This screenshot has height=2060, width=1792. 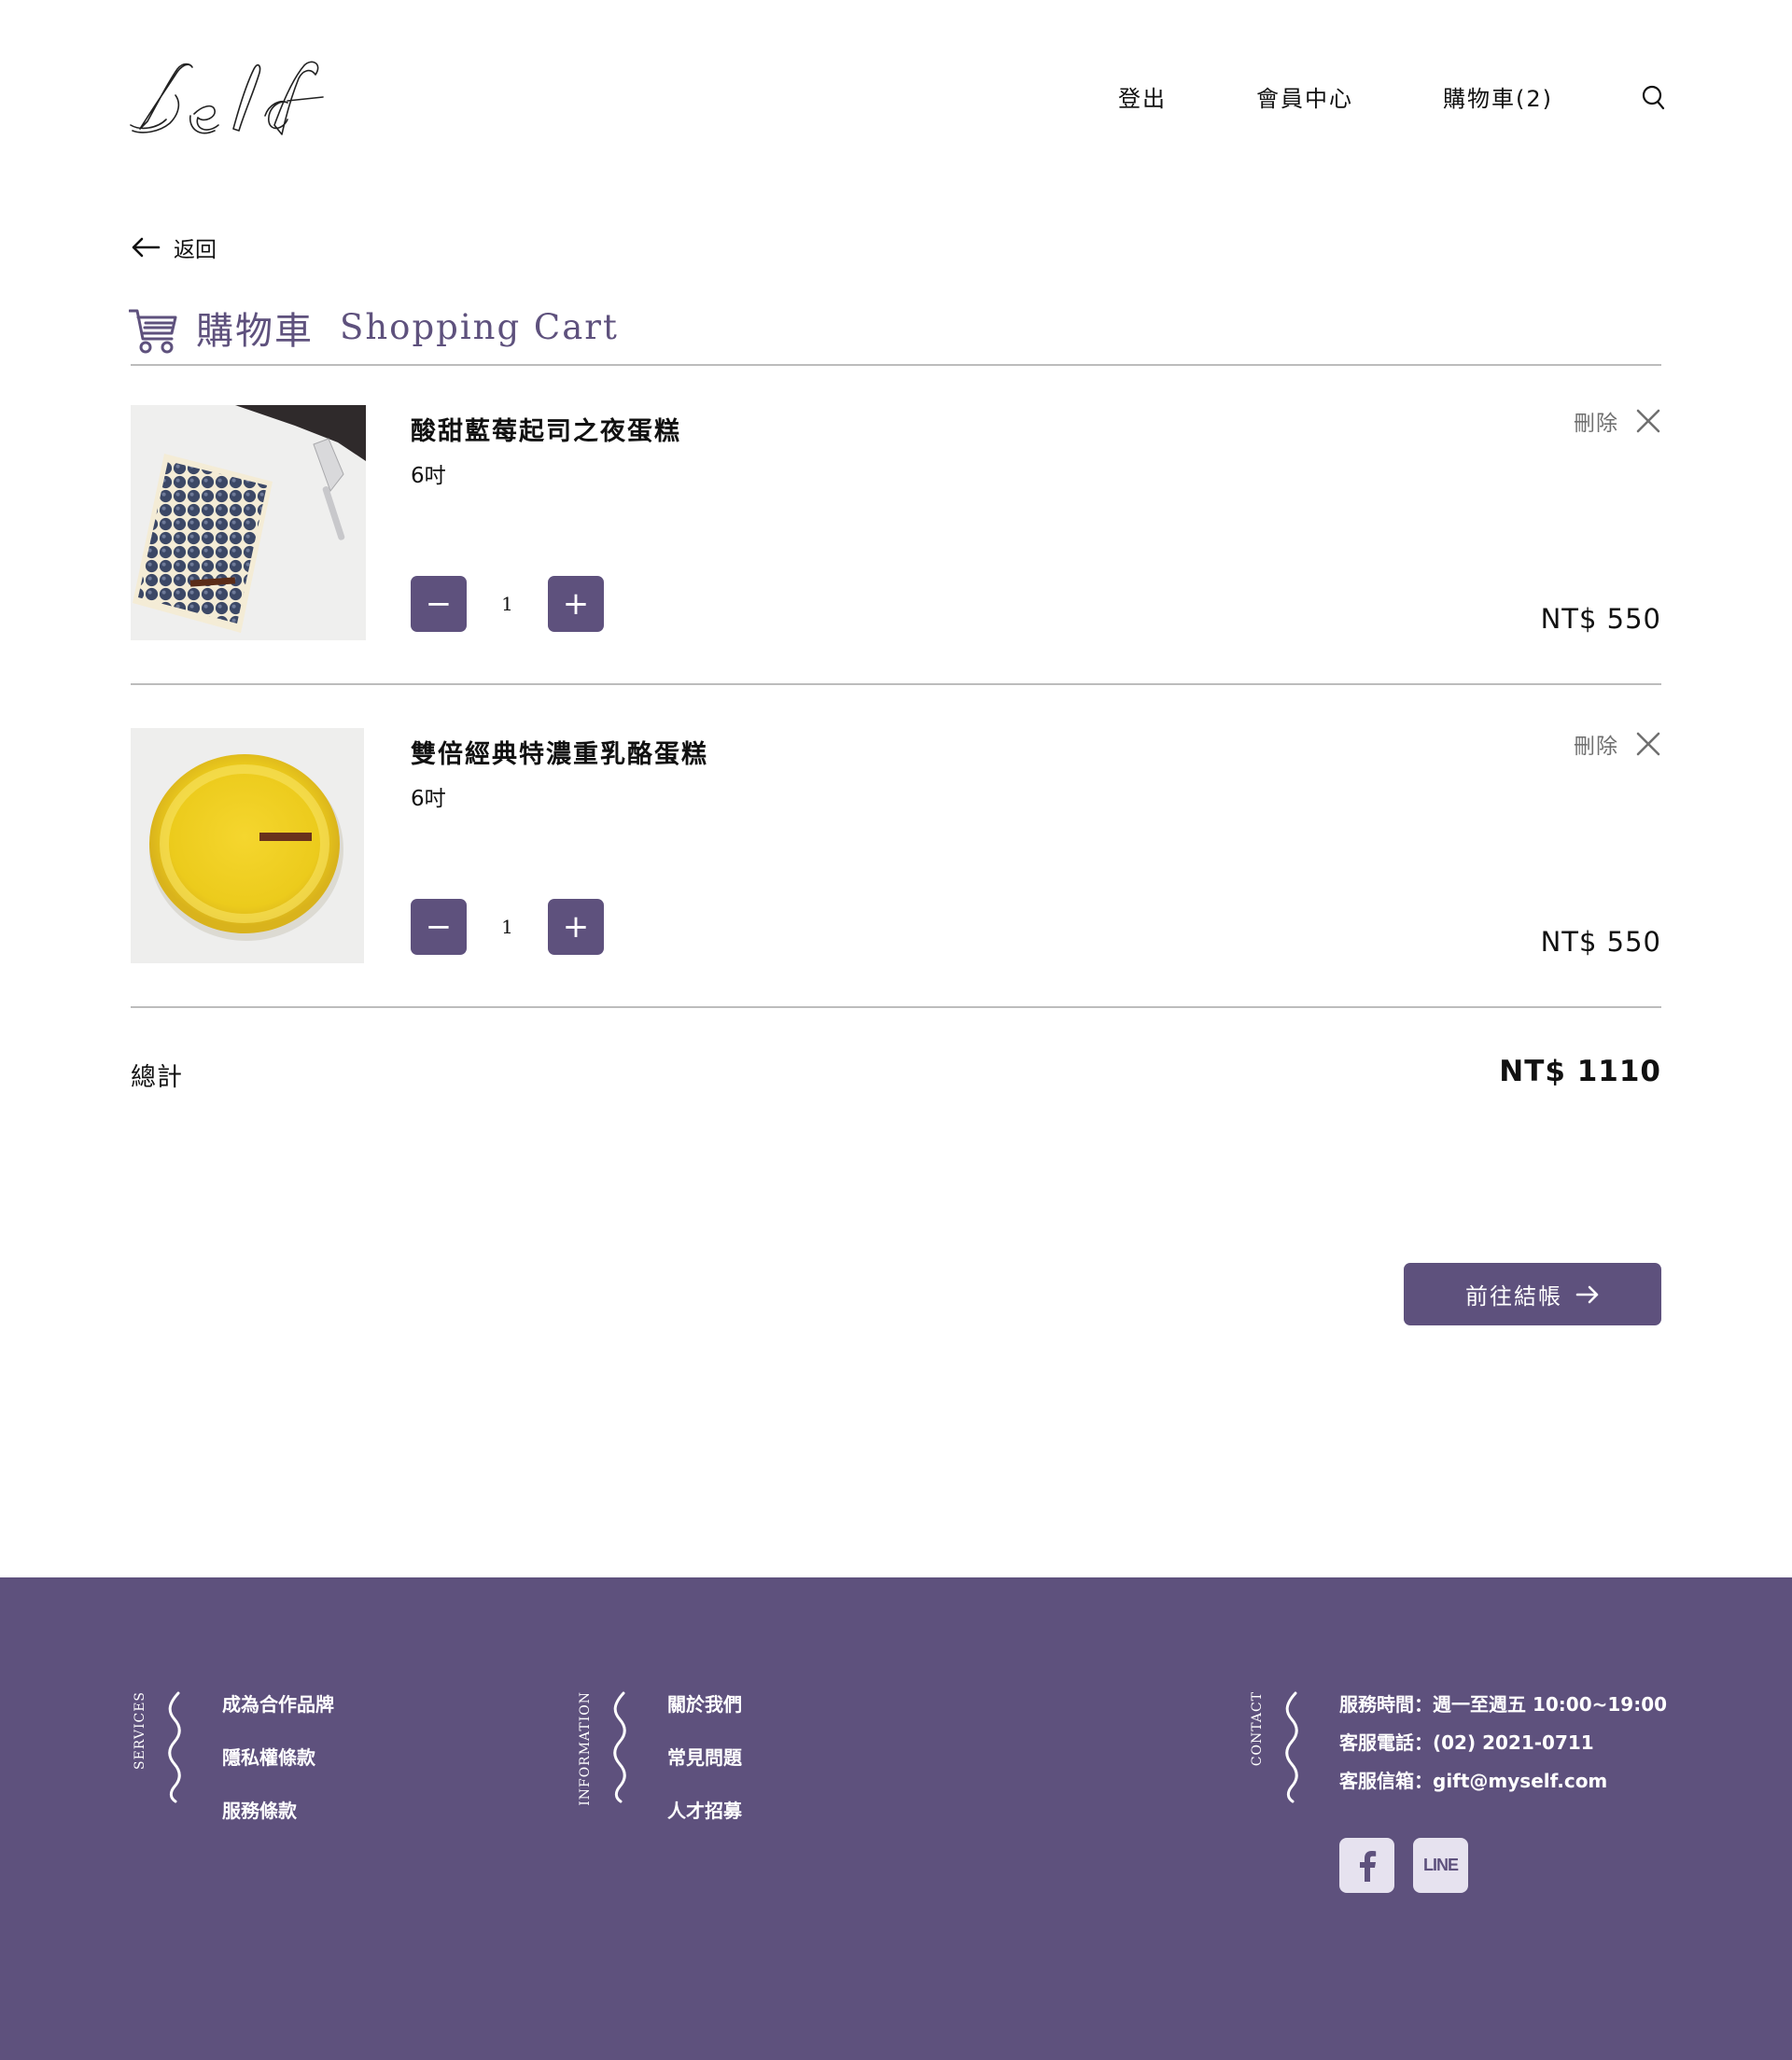 I want to click on main-nav: 登出 會員中心 購物車(2), so click(x=1391, y=96).